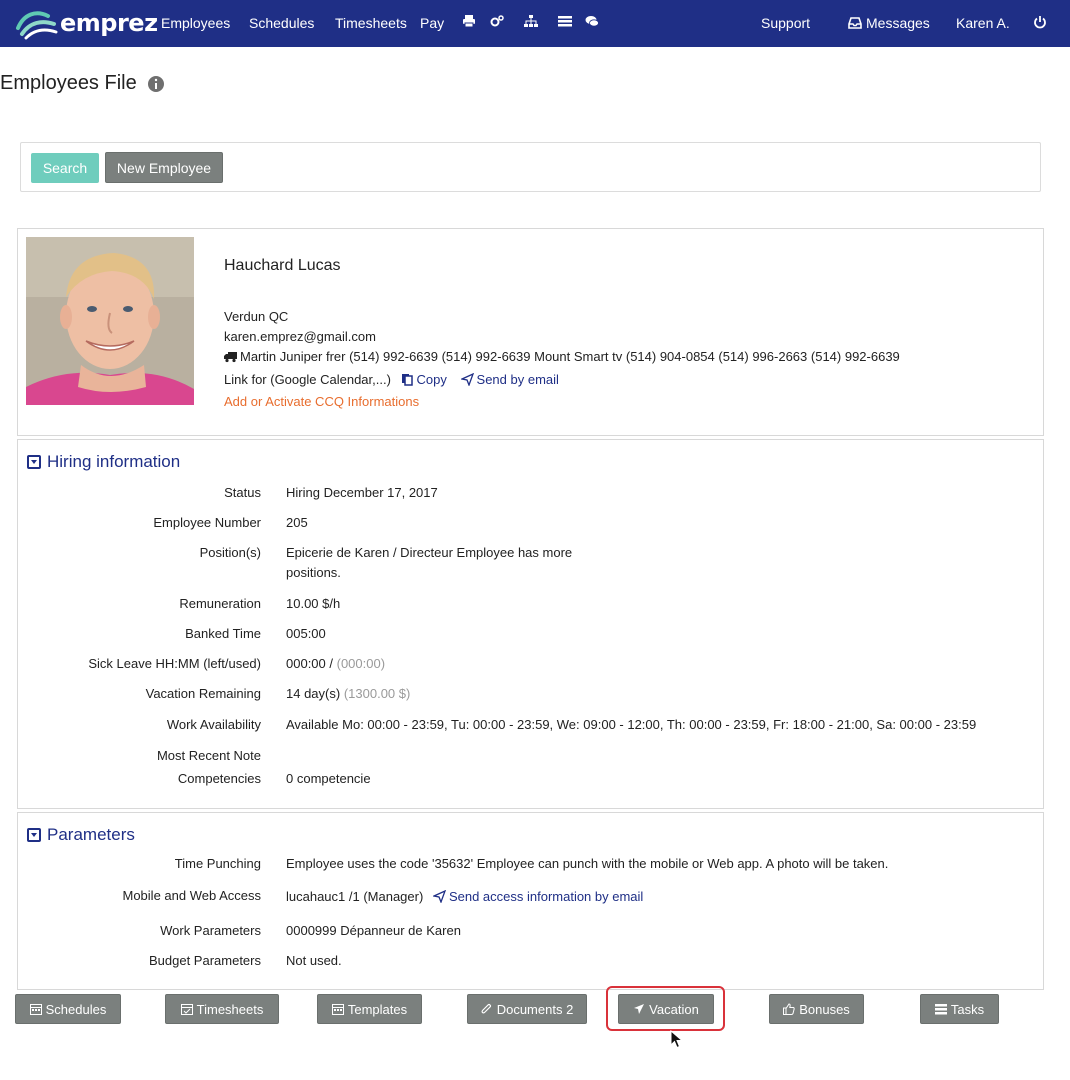 This screenshot has height=1080, width=1070. I want to click on tasks-button-label: Tasks, so click(967, 1009).